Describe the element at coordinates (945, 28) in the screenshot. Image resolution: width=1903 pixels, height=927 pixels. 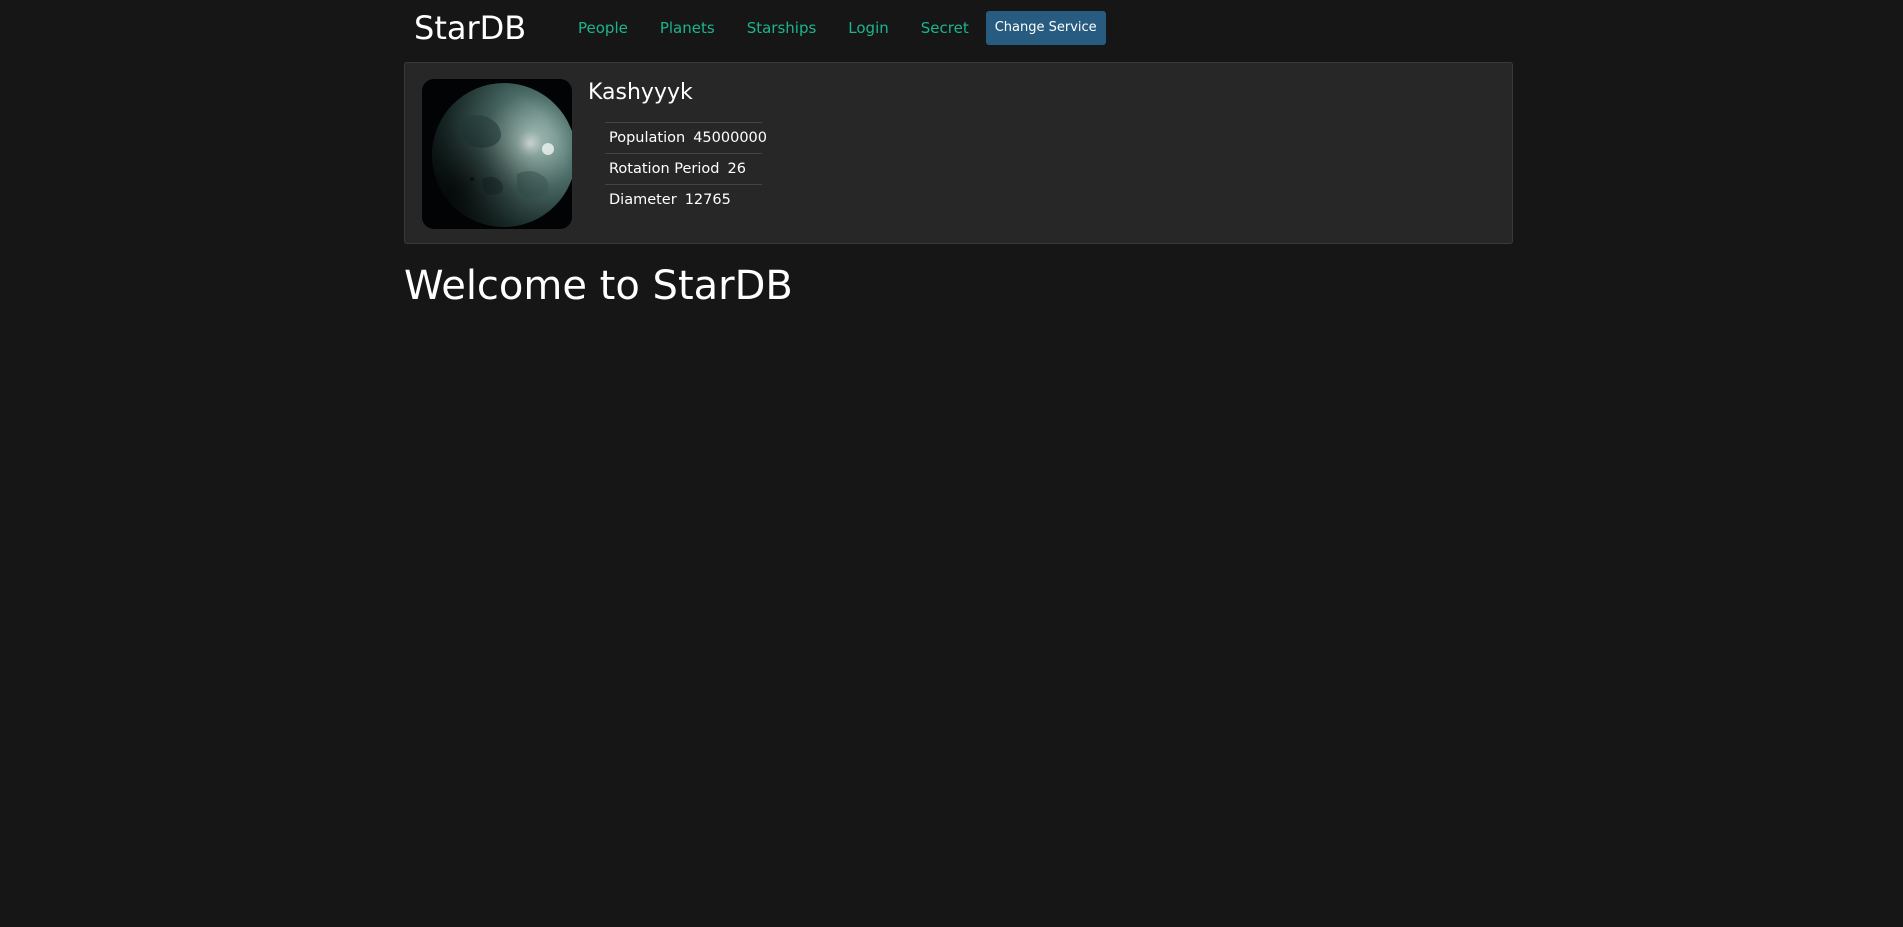
I see `nav-link-secret: Secret` at that location.